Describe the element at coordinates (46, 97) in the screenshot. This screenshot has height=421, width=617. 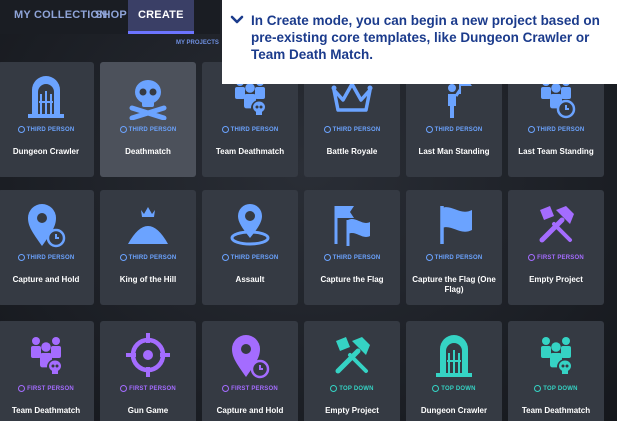
I see `dungeon-gate-icon` at that location.